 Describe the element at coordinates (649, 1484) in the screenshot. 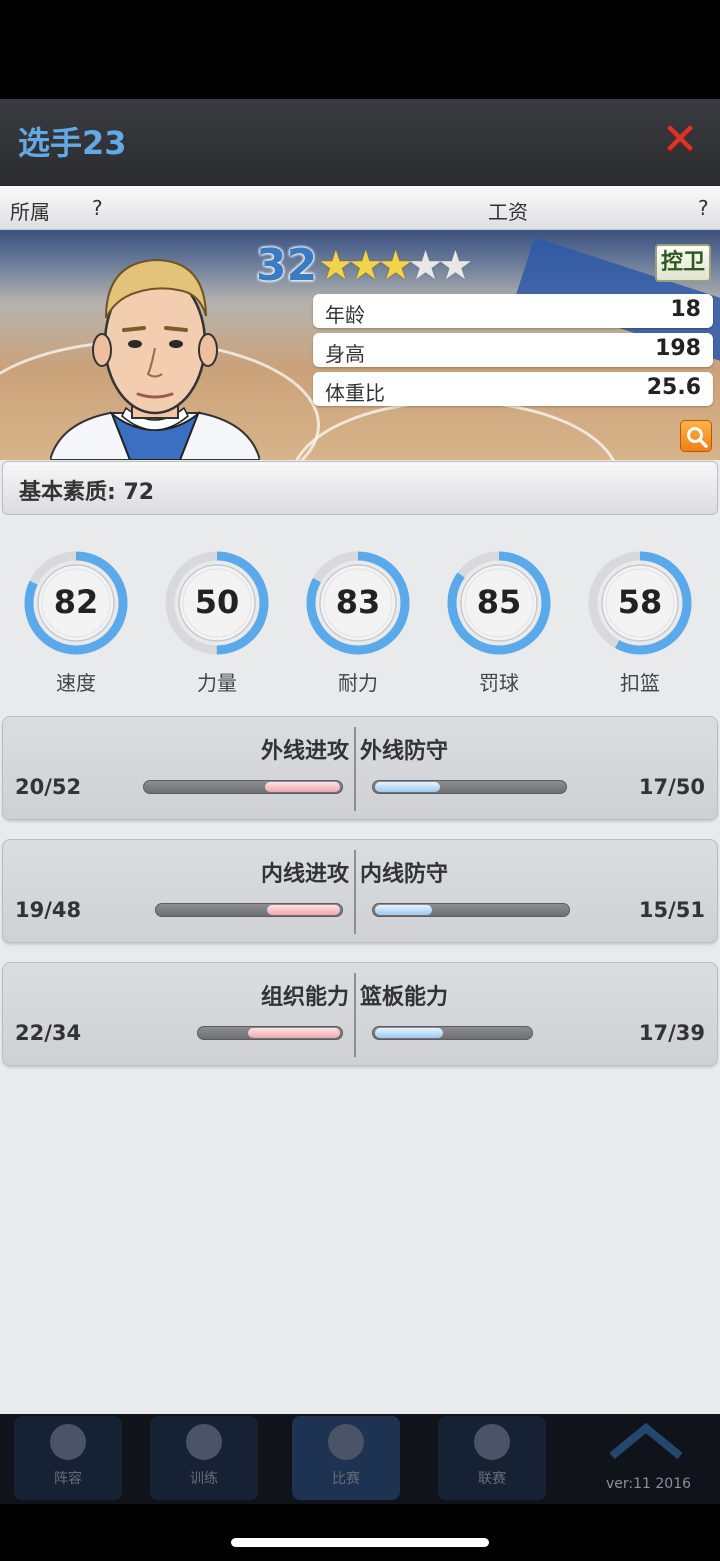

I see `version-text: ver:11 2016` at that location.